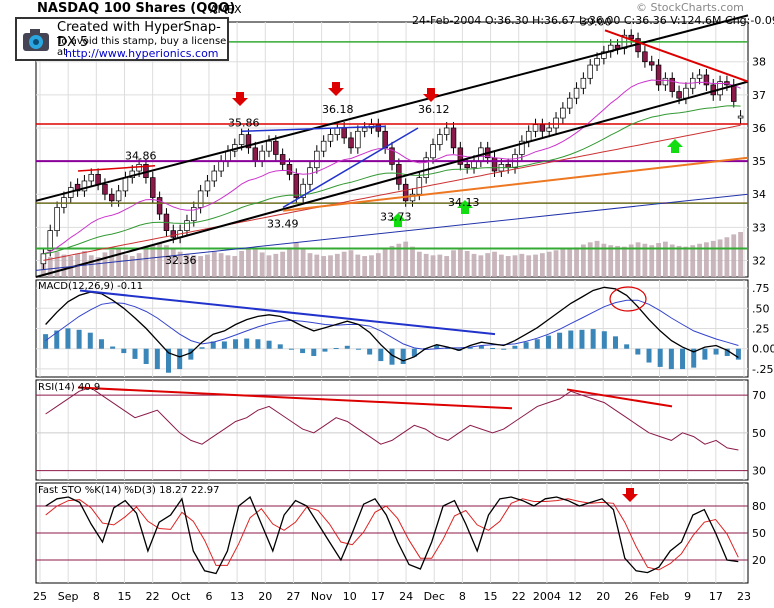 This screenshot has height=608, width=774. Describe the element at coordinates (759, 194) in the screenshot. I see `price-tick-label: 34` at that location.